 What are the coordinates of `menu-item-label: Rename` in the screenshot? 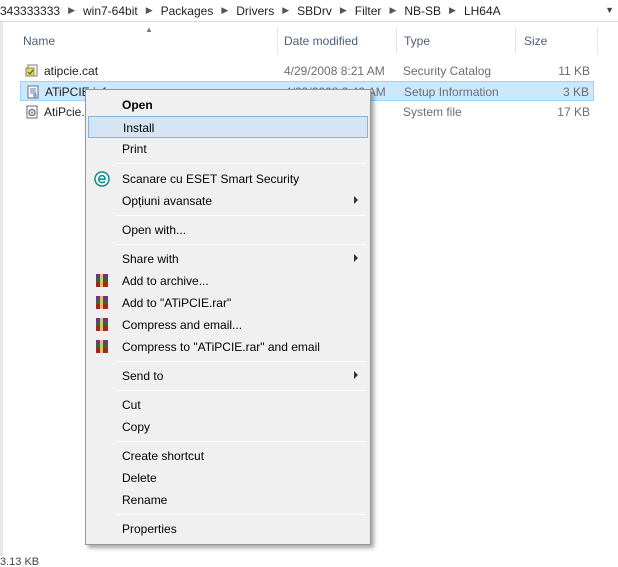 It's located at (145, 500).